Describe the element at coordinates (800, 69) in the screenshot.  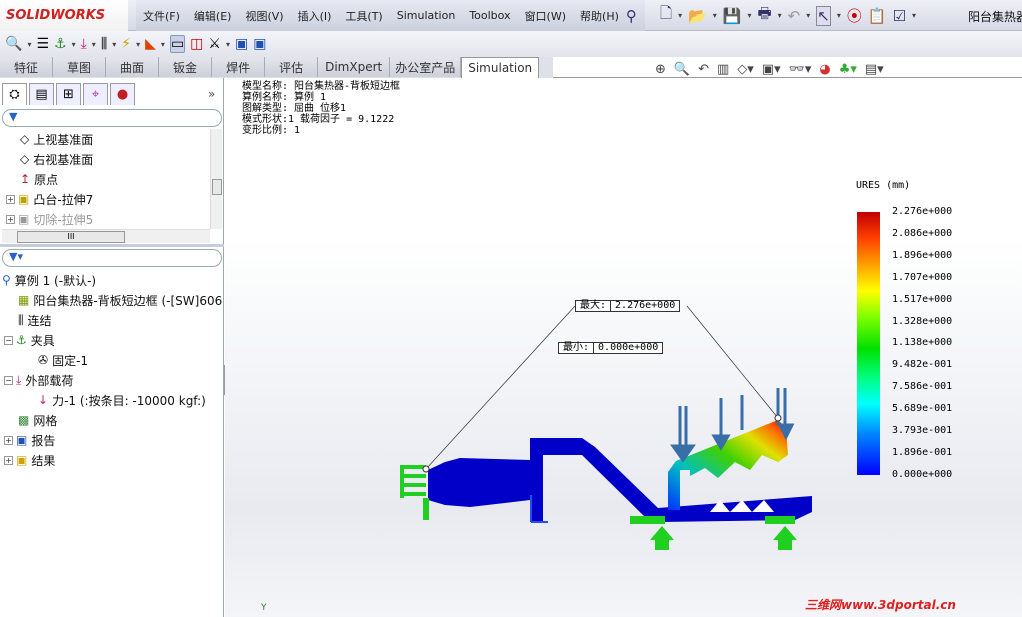
I see `hide-show-icon: 👓▾` at that location.